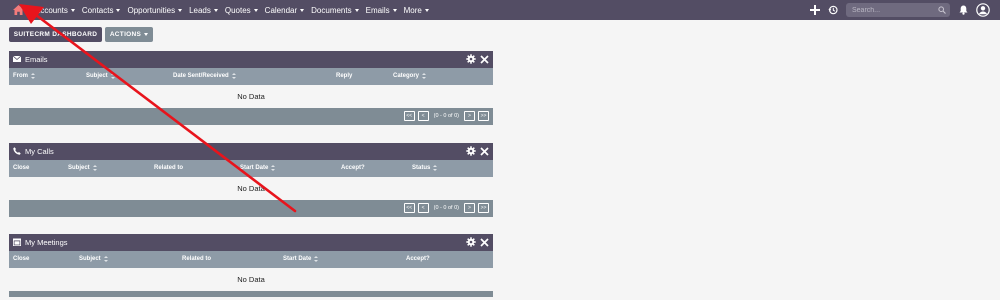 This screenshot has width=1000, height=300. Describe the element at coordinates (36, 59) in the screenshot. I see `dashlet-title: Emails` at that location.